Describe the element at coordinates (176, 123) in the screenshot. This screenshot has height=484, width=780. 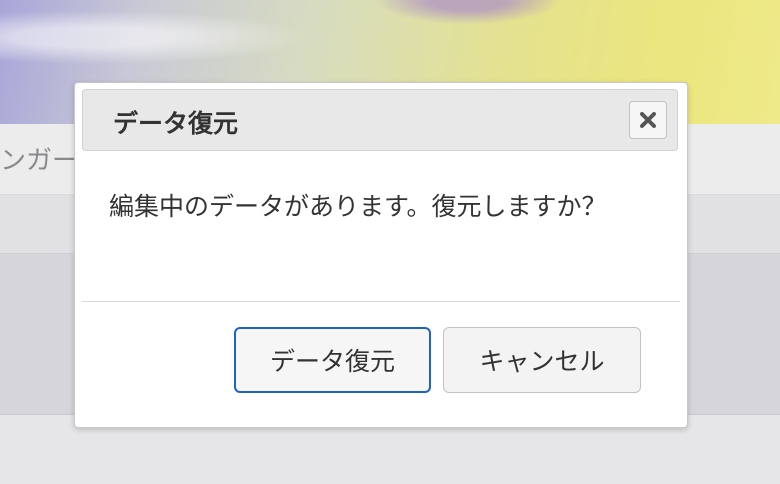
I see `dialog-title: データ復元` at that location.